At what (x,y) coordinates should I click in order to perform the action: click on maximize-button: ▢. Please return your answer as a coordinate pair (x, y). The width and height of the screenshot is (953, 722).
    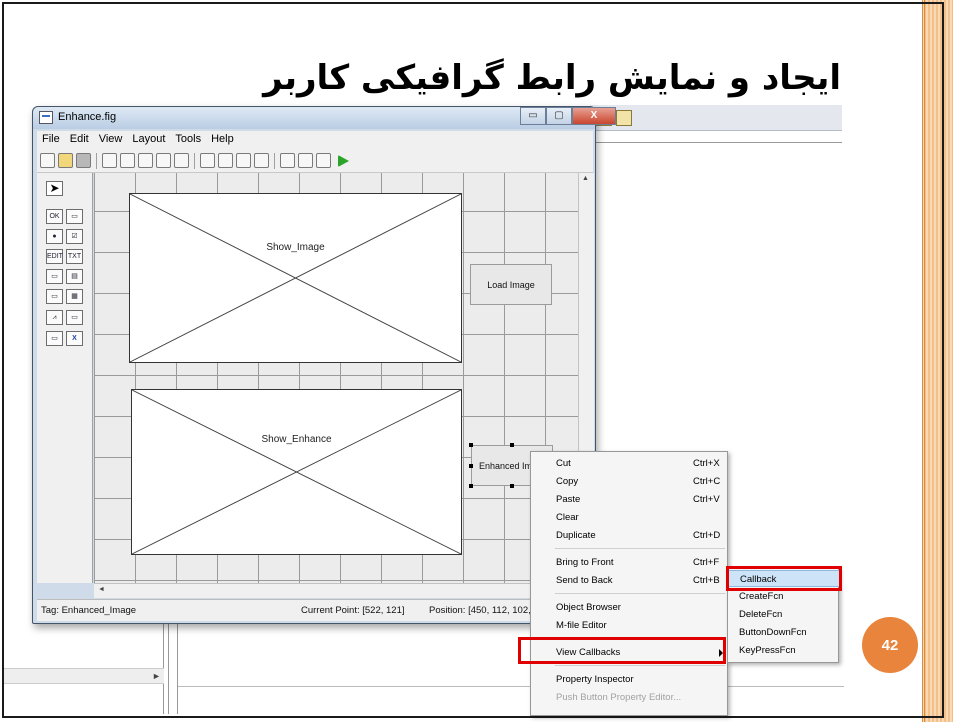
    Looking at the image, I should click on (559, 116).